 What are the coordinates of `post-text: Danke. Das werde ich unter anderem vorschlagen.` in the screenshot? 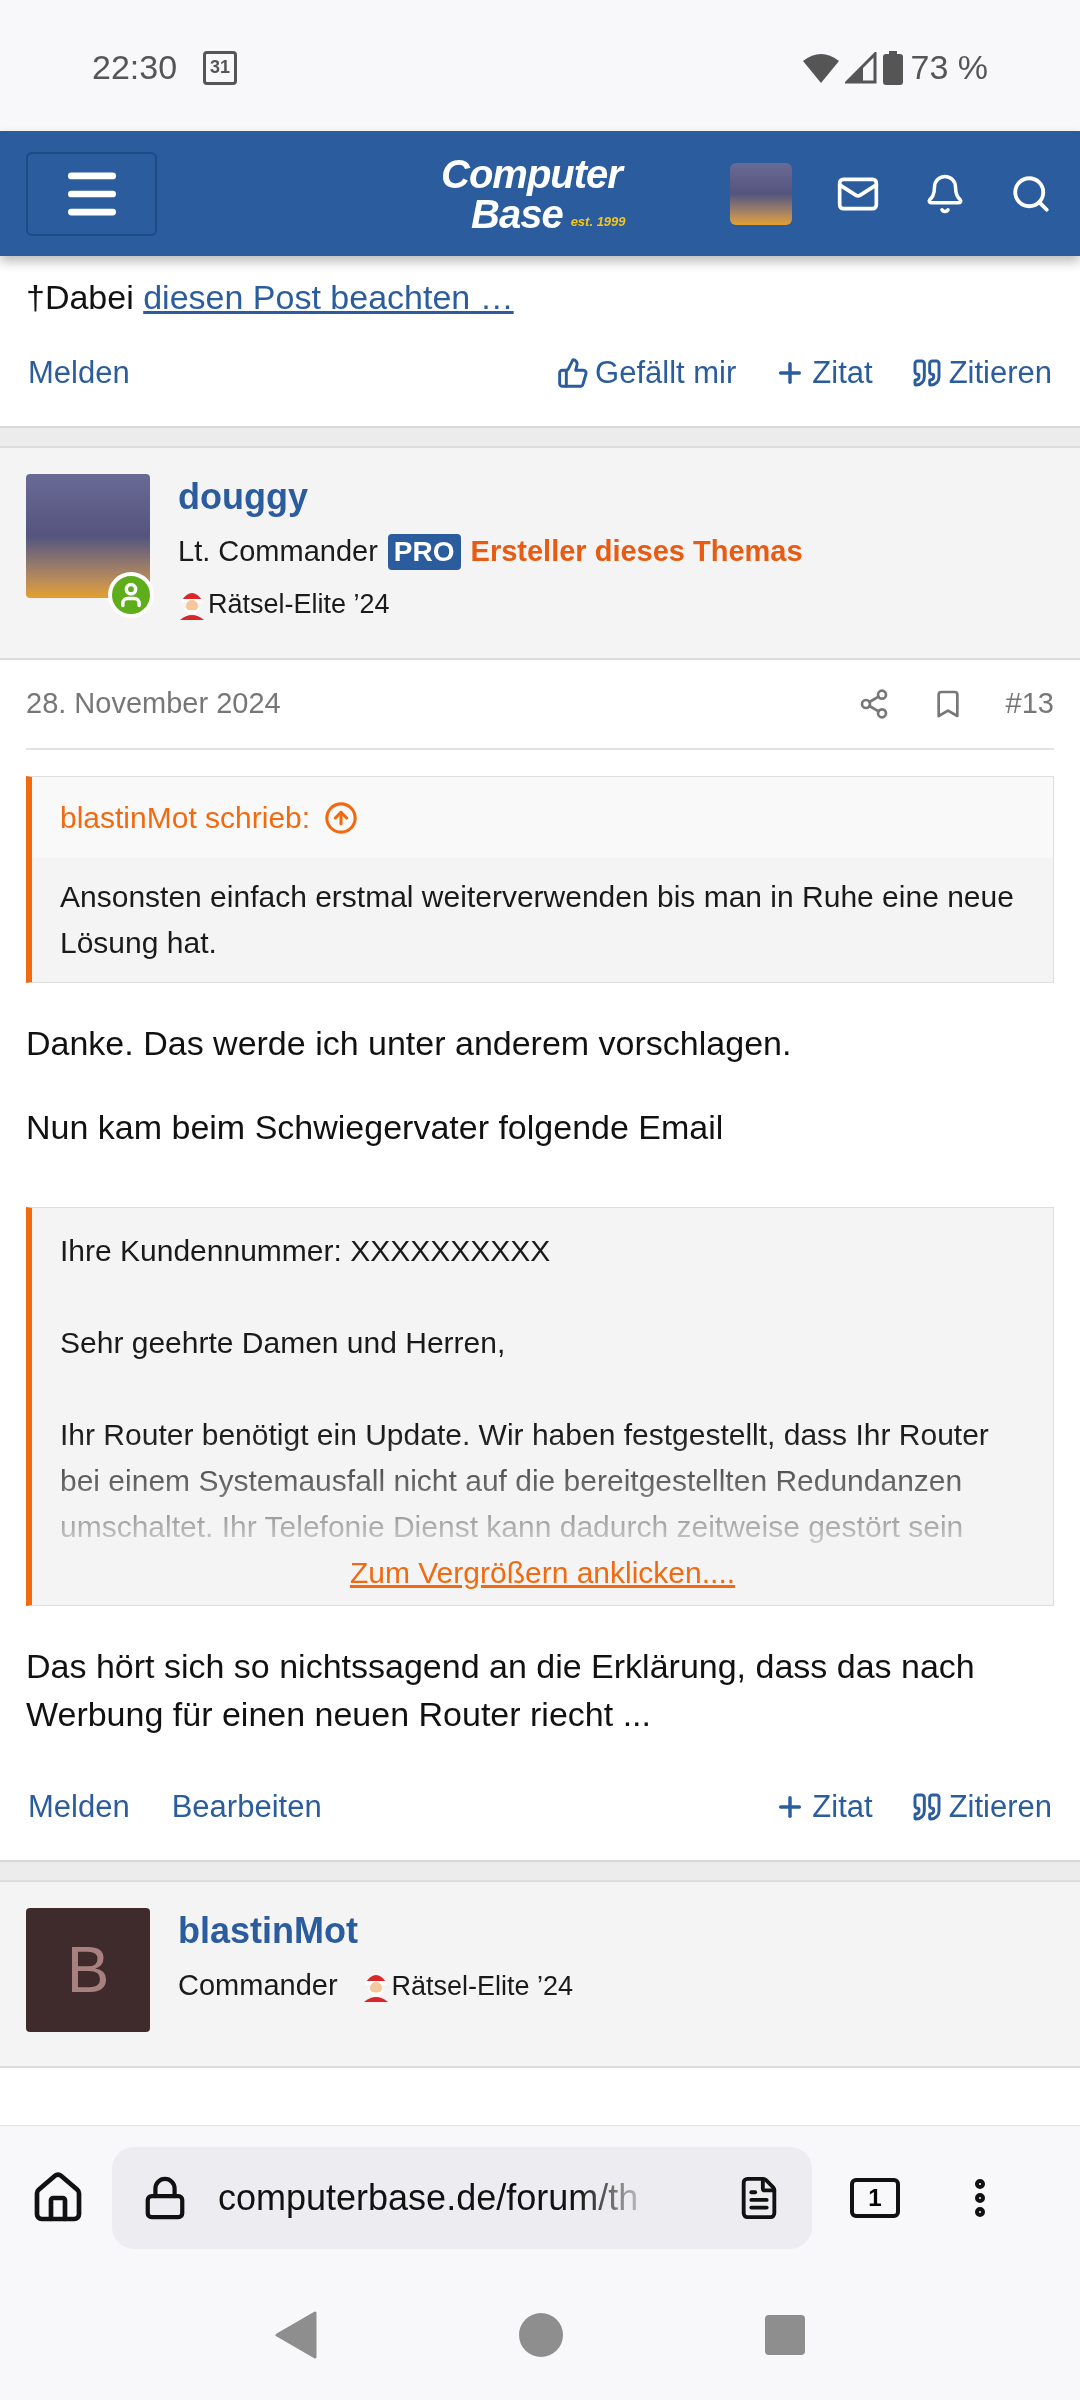 It's located at (409, 1043).